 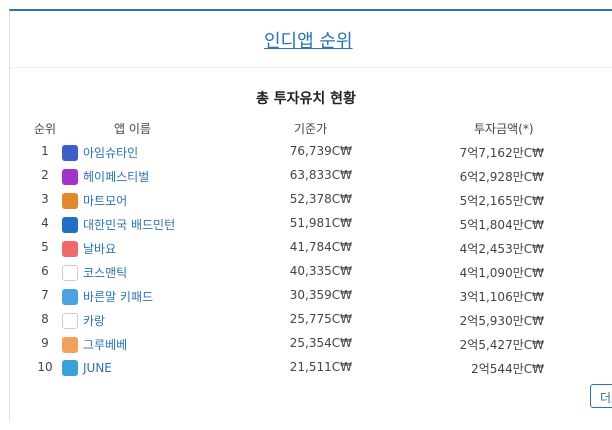 I want to click on app-name-link: 헤이페스티벌, so click(x=116, y=176).